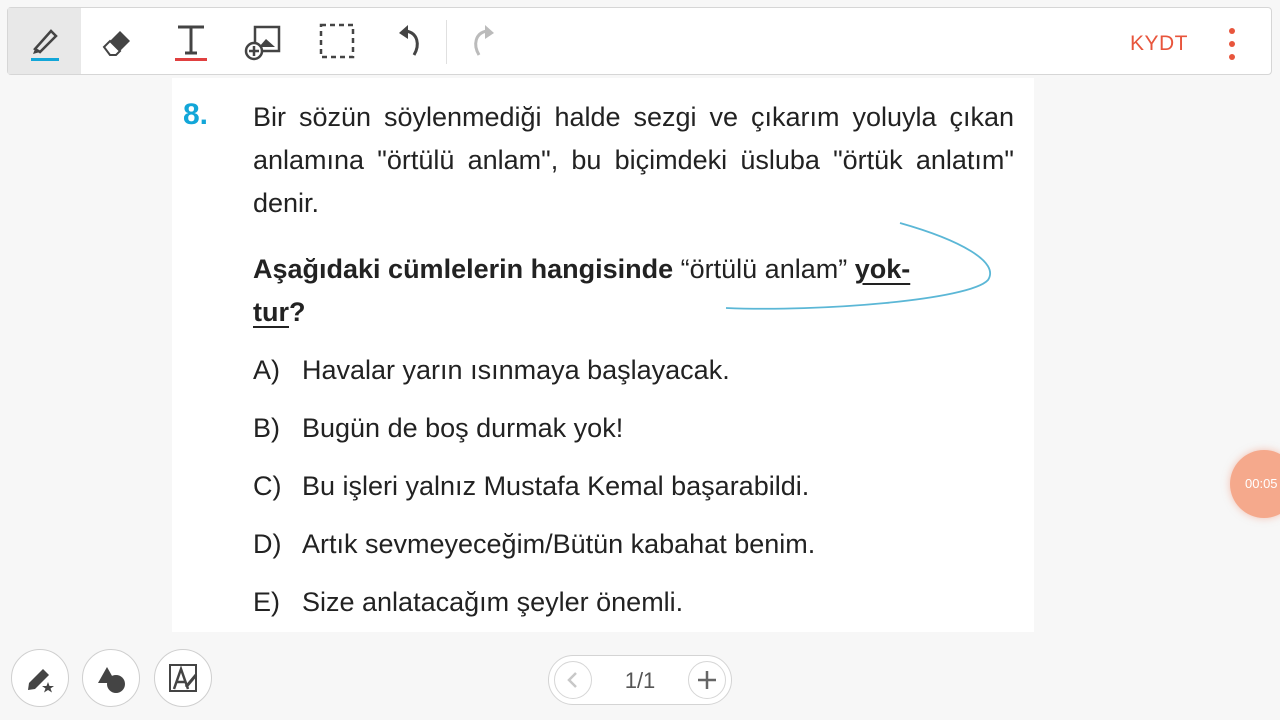 This screenshot has height=720, width=1280. I want to click on plus-icon, so click(707, 680).